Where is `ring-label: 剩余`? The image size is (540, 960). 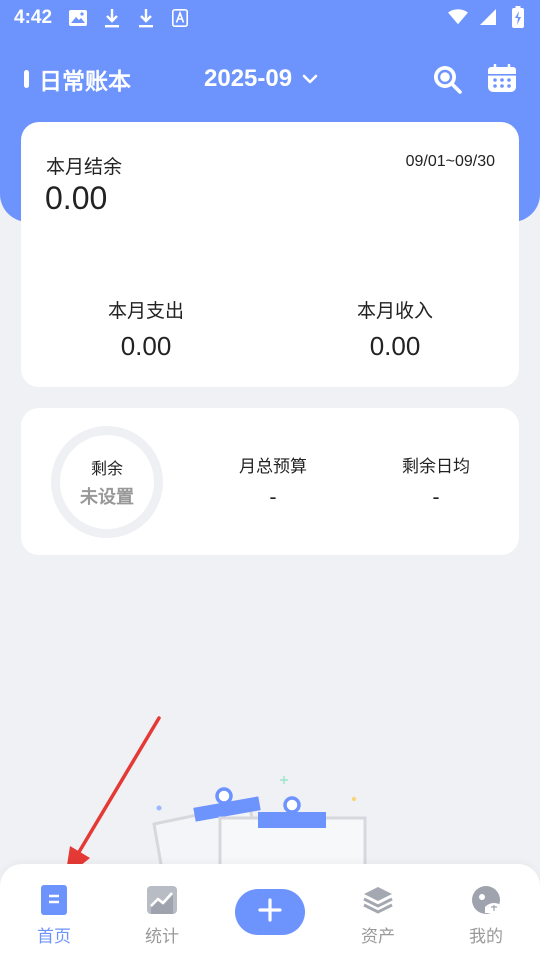
ring-label: 剩余 is located at coordinates (106, 468).